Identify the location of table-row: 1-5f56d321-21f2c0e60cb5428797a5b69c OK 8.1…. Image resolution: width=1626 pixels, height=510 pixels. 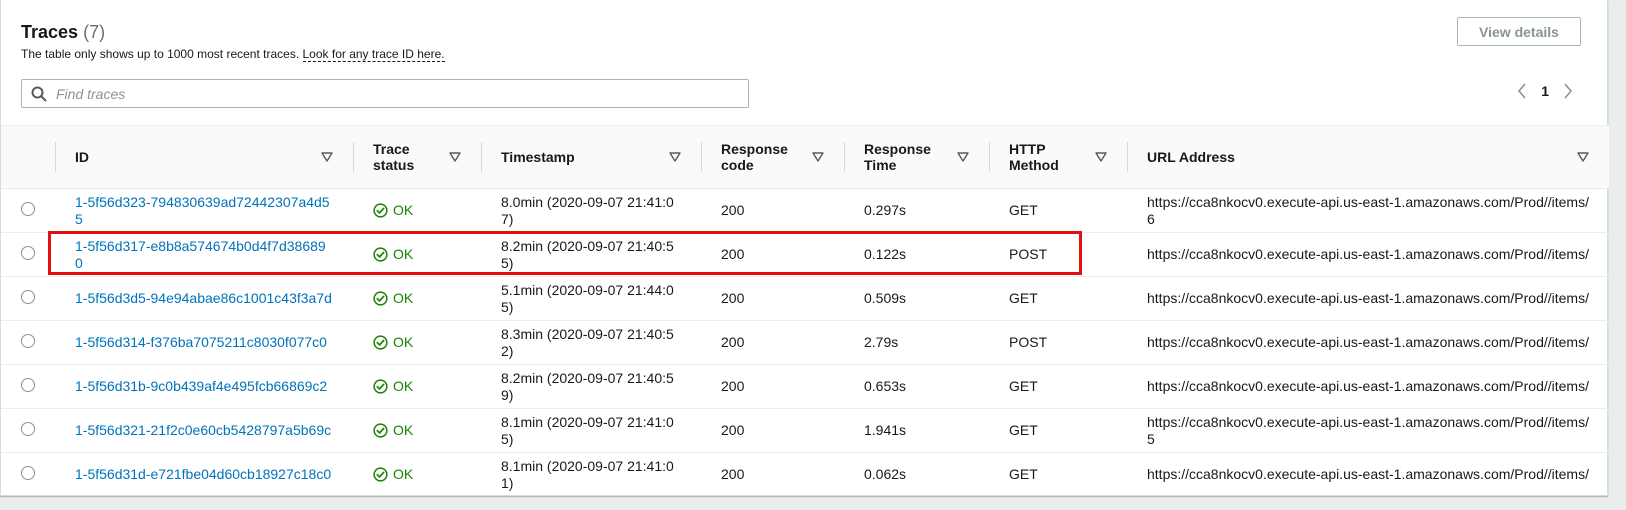
(805, 430).